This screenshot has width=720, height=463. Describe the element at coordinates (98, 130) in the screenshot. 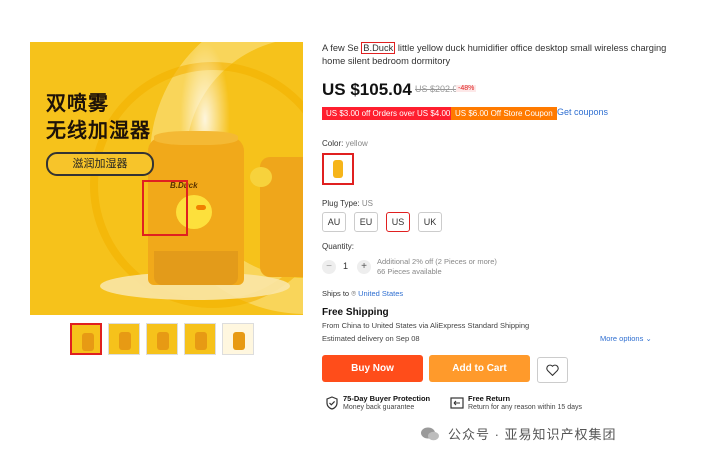

I see `promo-line-2: 无线加湿器` at that location.